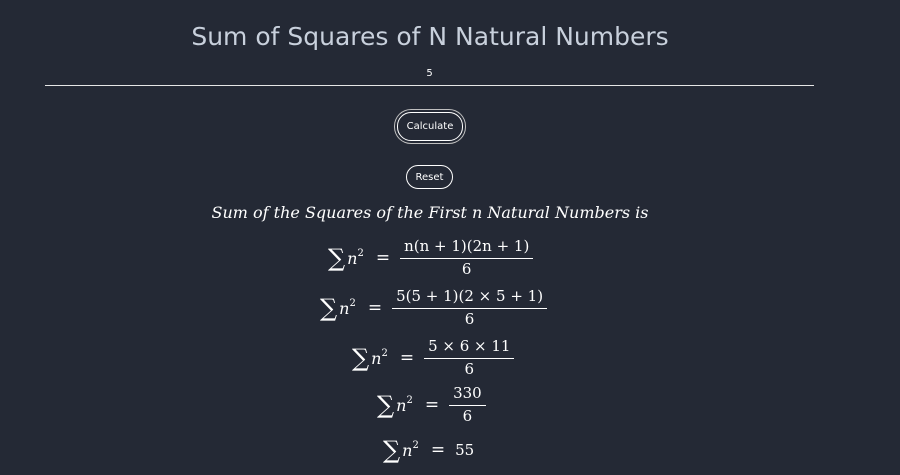 This screenshot has height=475, width=900. Describe the element at coordinates (470, 298) in the screenshot. I see `numerator: 5(5 + 1)(2 × 5 + 1)` at that location.